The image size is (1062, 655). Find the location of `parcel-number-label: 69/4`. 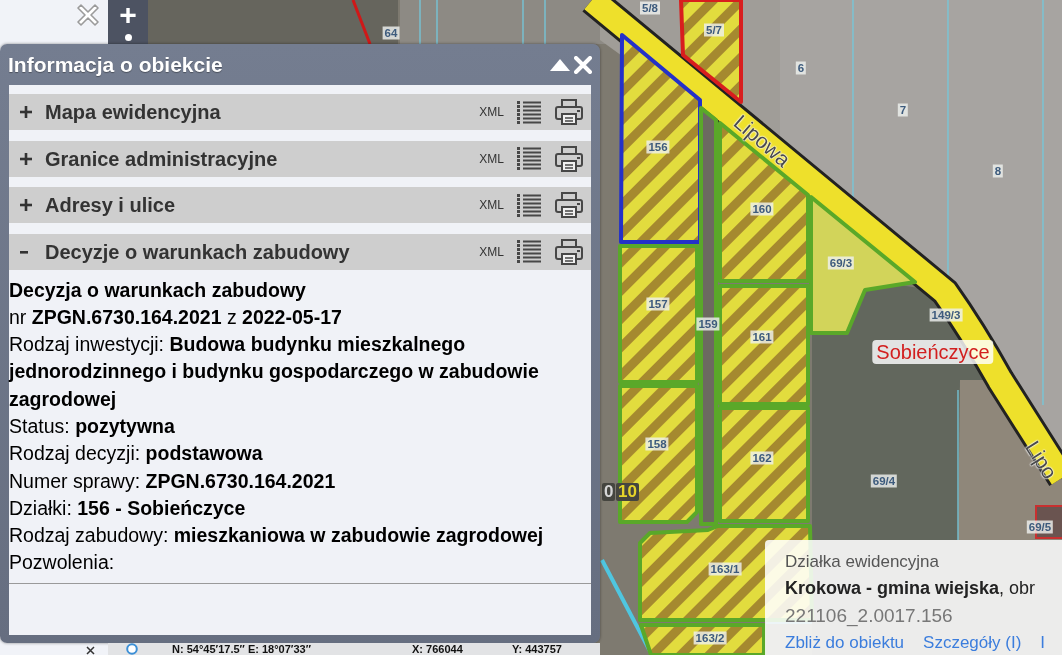

parcel-number-label: 69/4 is located at coordinates (884, 481).